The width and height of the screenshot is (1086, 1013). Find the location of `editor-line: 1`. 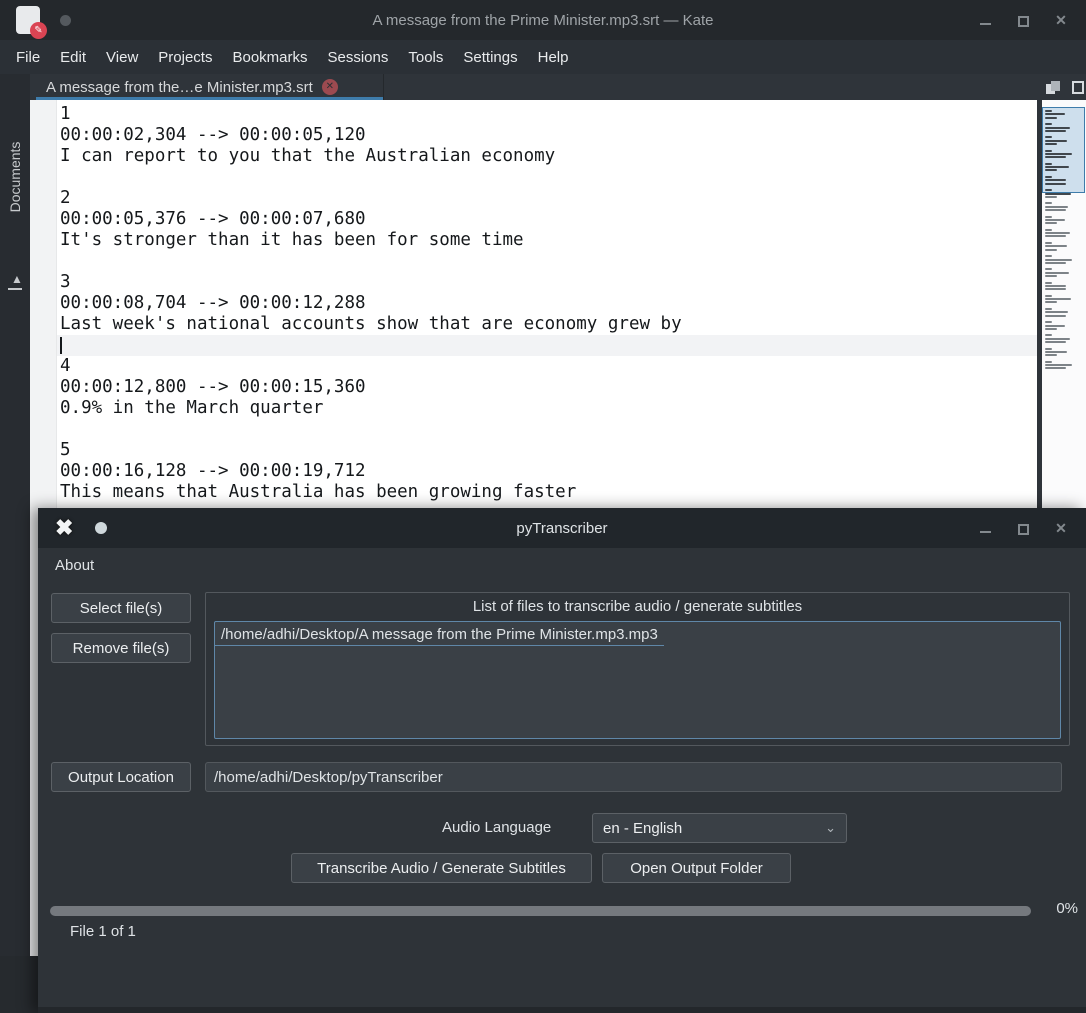

editor-line: 1 is located at coordinates (65, 114).